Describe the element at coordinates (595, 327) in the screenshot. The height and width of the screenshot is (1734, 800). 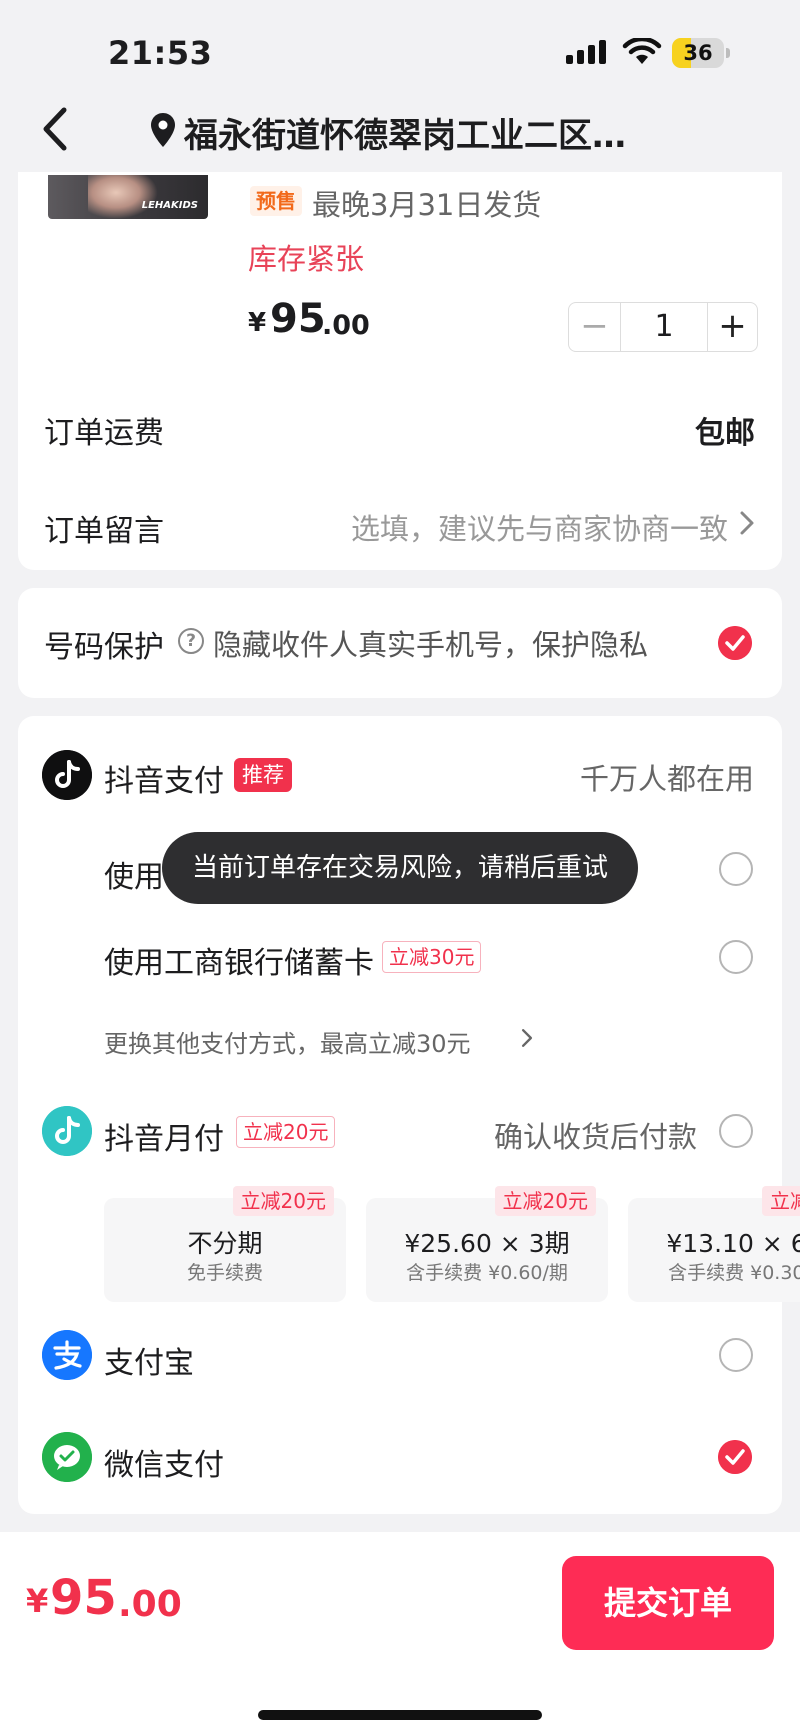
I see `quantity-decrease-button: −` at that location.